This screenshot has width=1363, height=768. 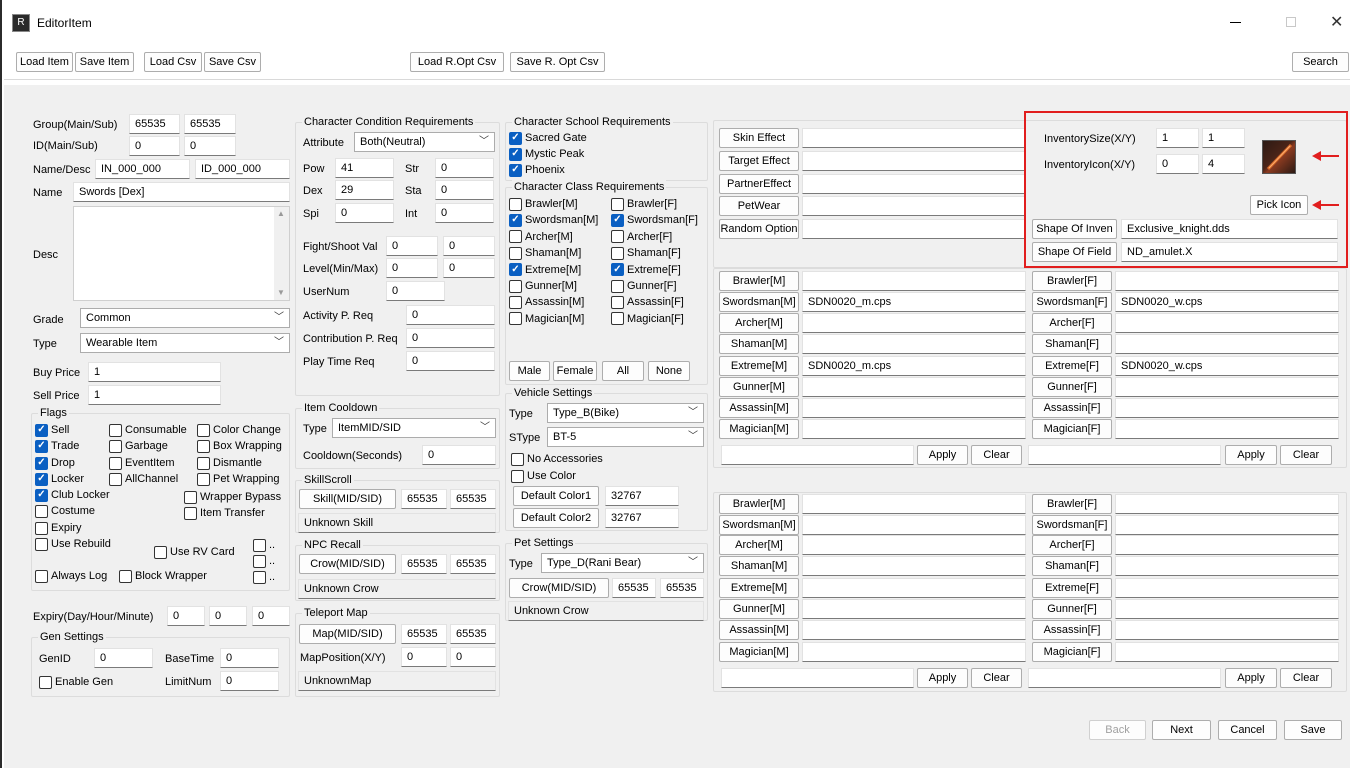 What do you see at coordinates (450, 338) in the screenshot?
I see `contribution-input: 0` at bounding box center [450, 338].